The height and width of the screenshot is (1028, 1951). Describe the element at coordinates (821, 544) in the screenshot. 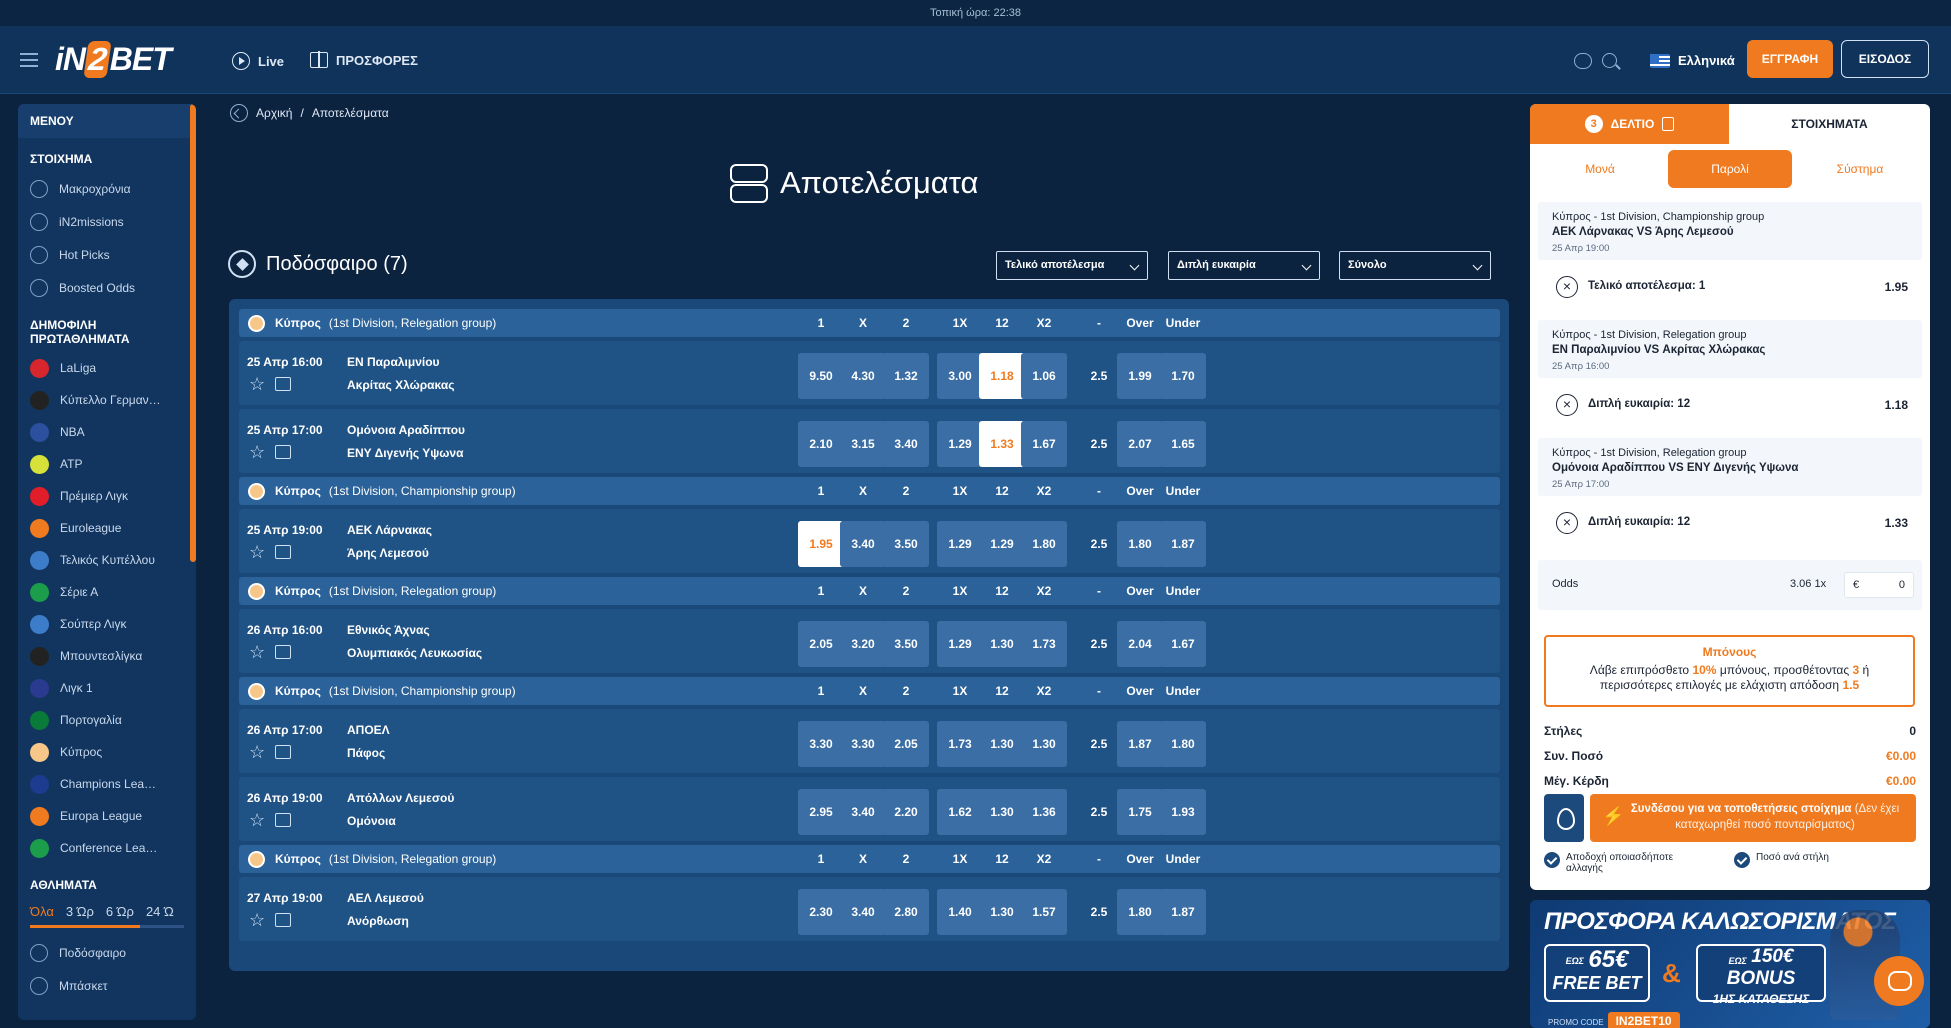

I see `odds-button: 1.95` at that location.